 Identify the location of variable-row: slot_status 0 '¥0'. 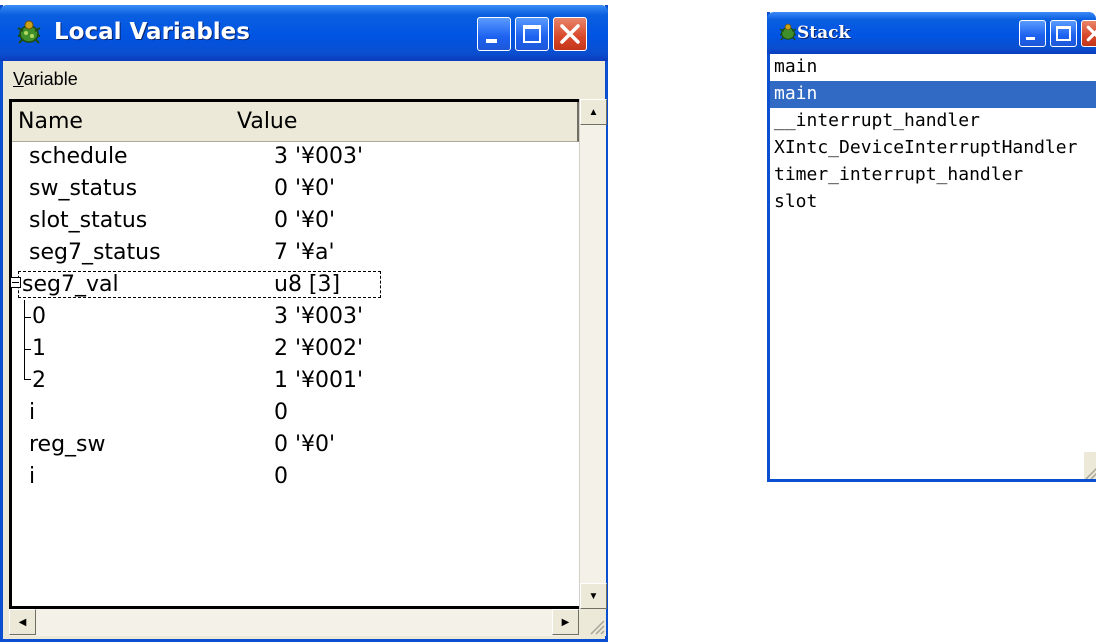
(295, 221).